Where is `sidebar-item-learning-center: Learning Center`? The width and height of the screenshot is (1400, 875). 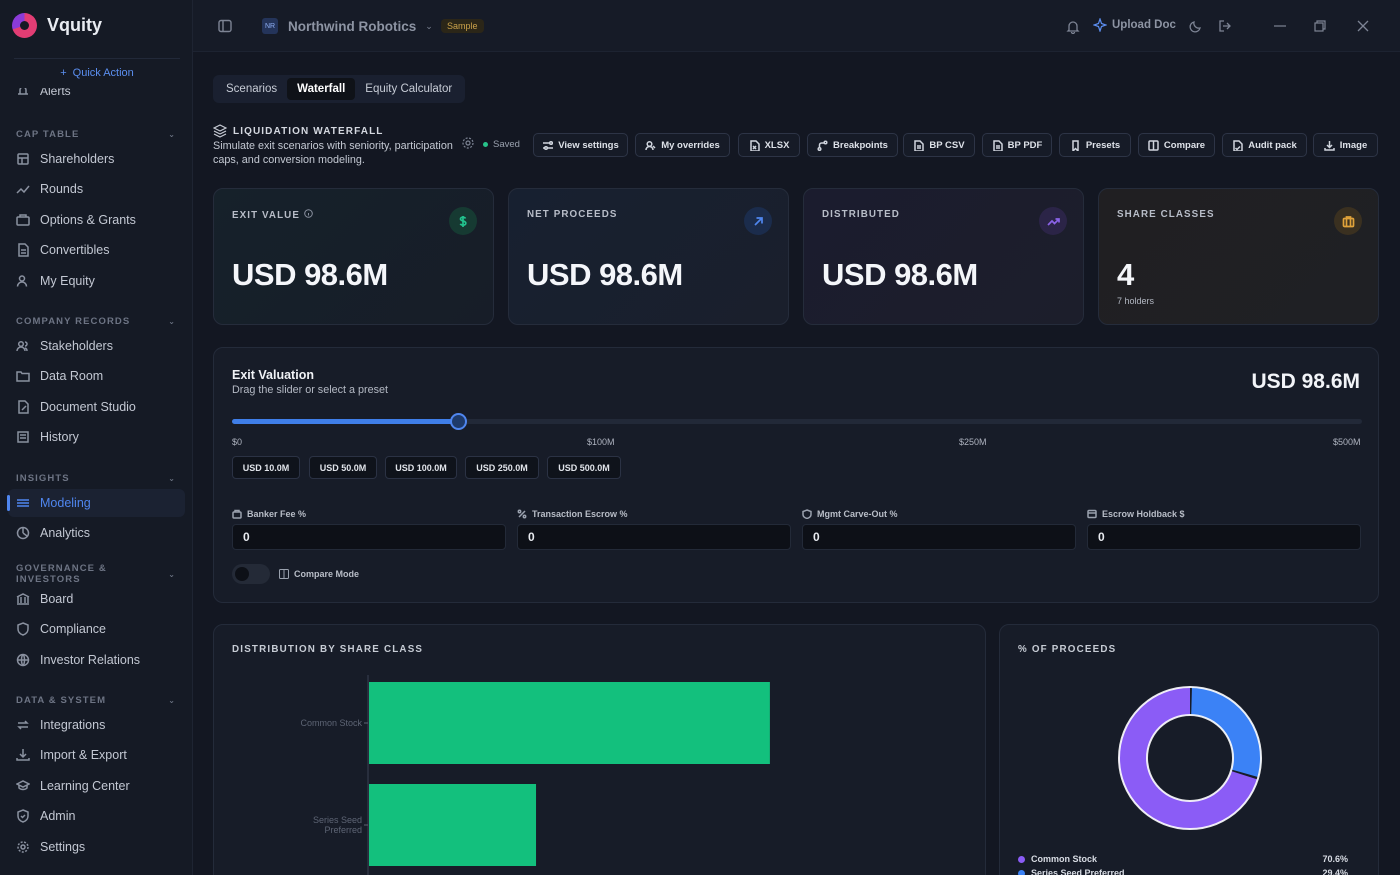 sidebar-item-learning-center: Learning Center is located at coordinates (96, 786).